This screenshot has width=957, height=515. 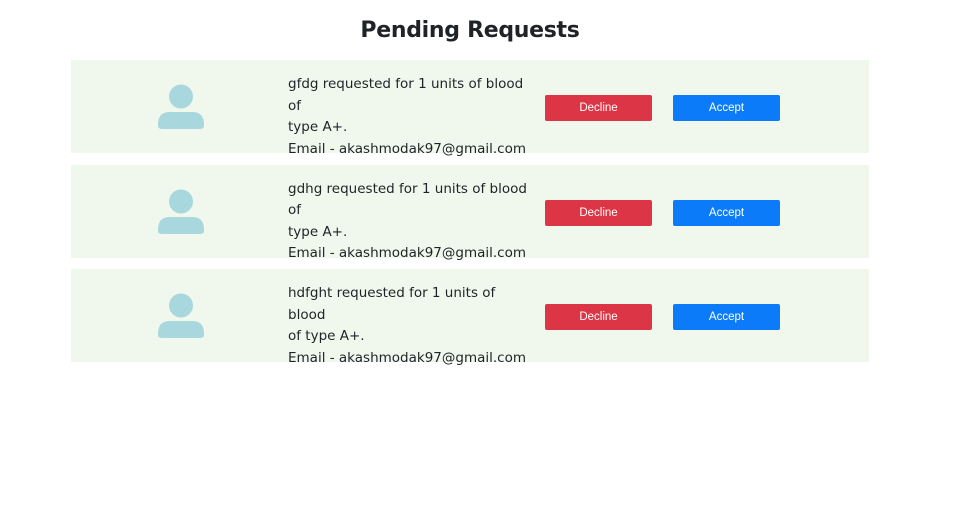 I want to click on request-message: gdhg requested for 1 units of blood of, so click(x=407, y=199).